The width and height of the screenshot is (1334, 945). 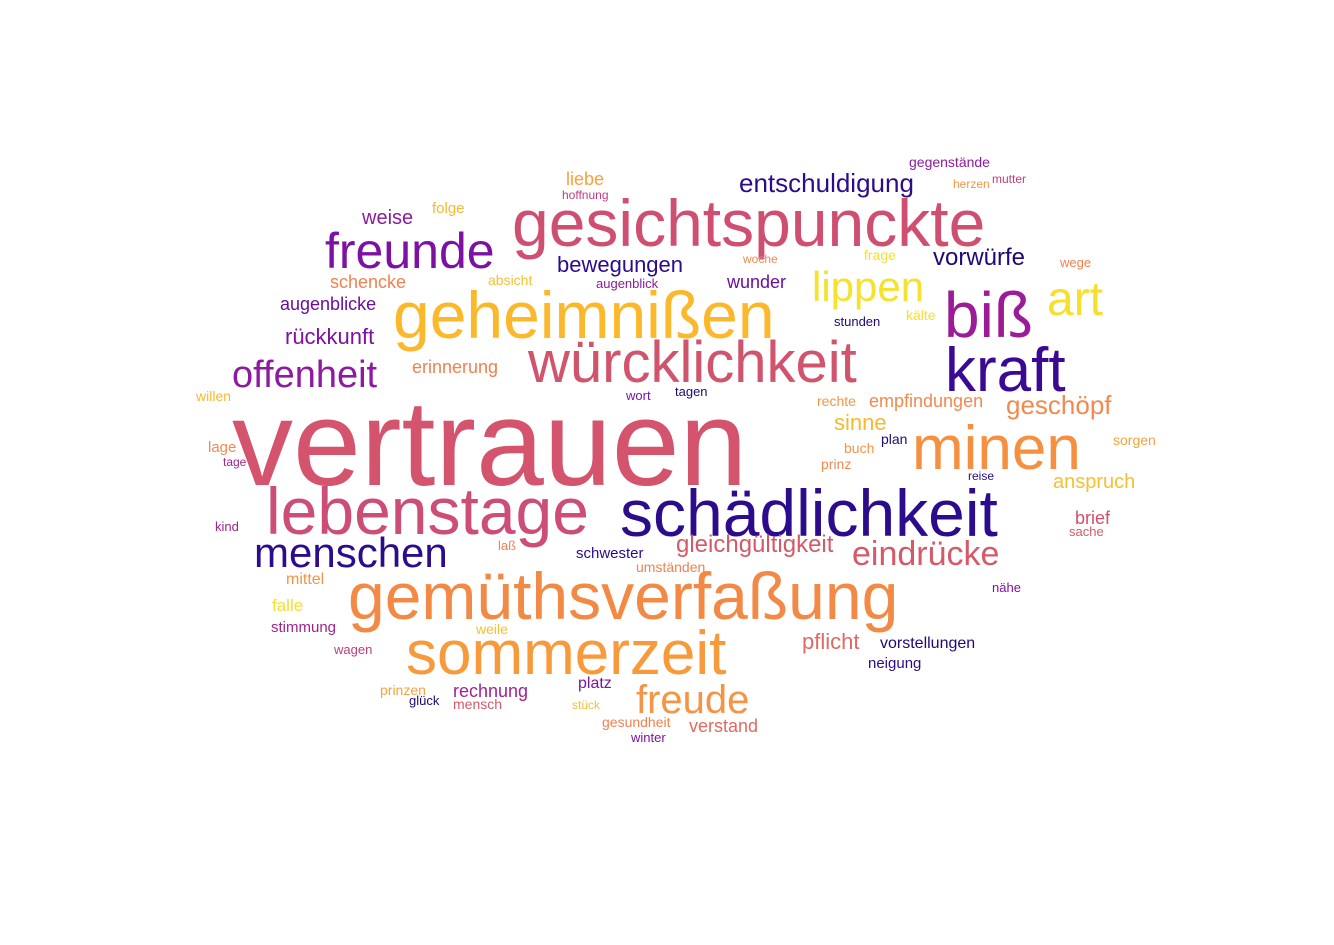 What do you see at coordinates (894, 439) in the screenshot?
I see `word: plan` at bounding box center [894, 439].